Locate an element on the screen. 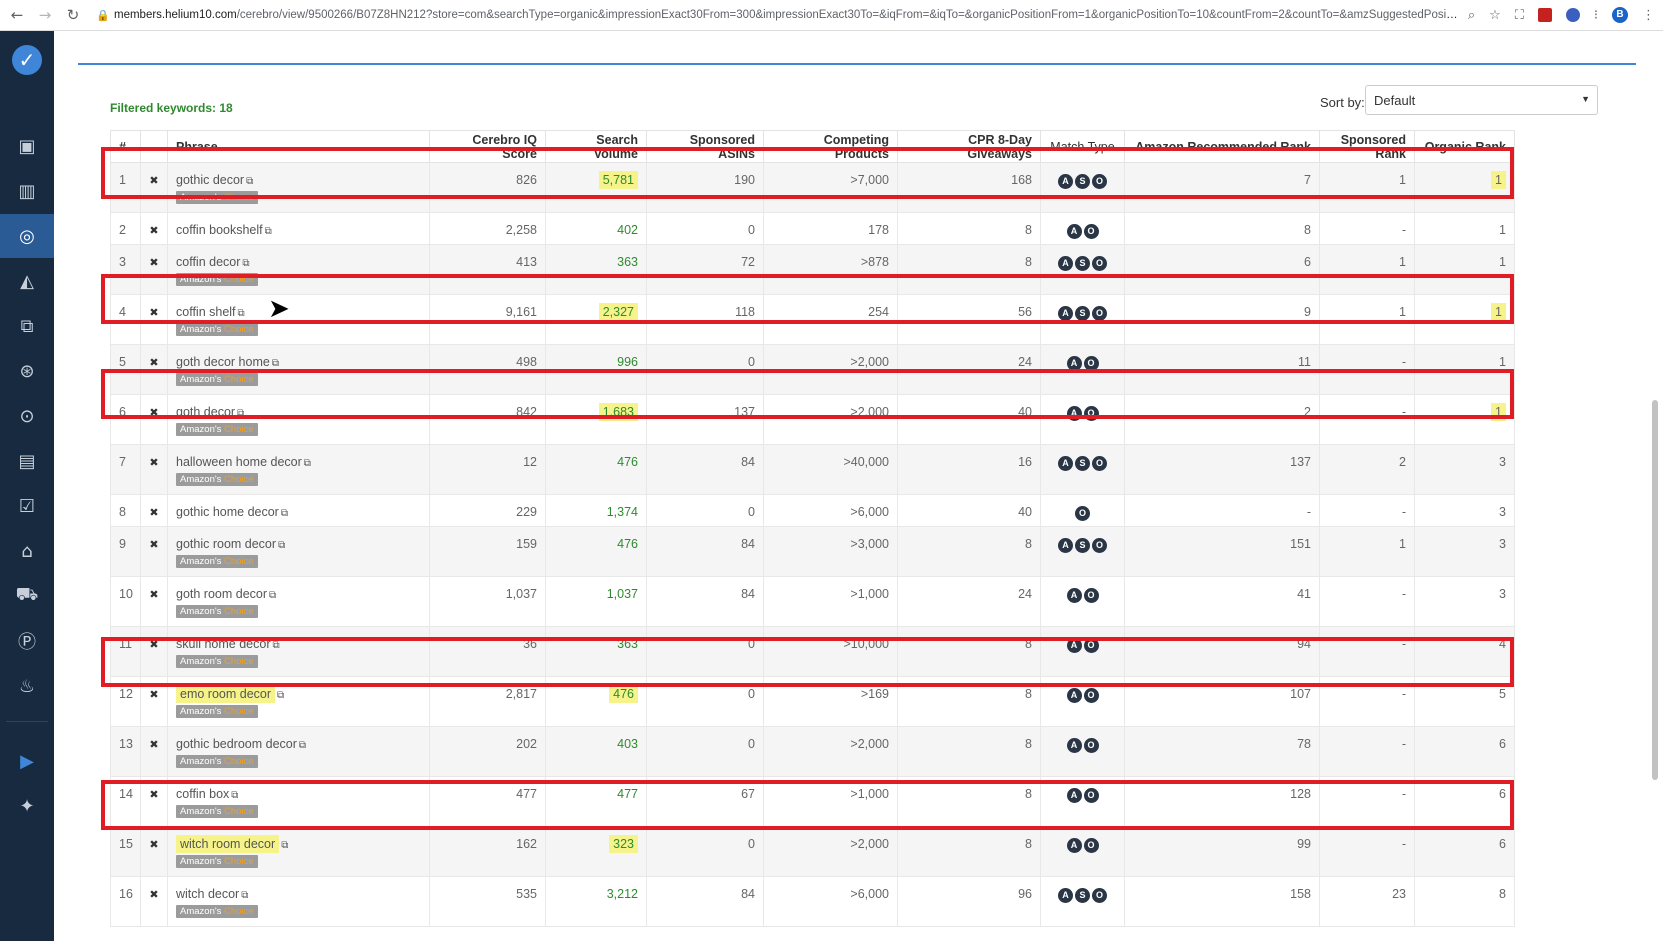 Image resolution: width=1663 pixels, height=941 pixels. extension-blue-icon is located at coordinates (1572, 15).